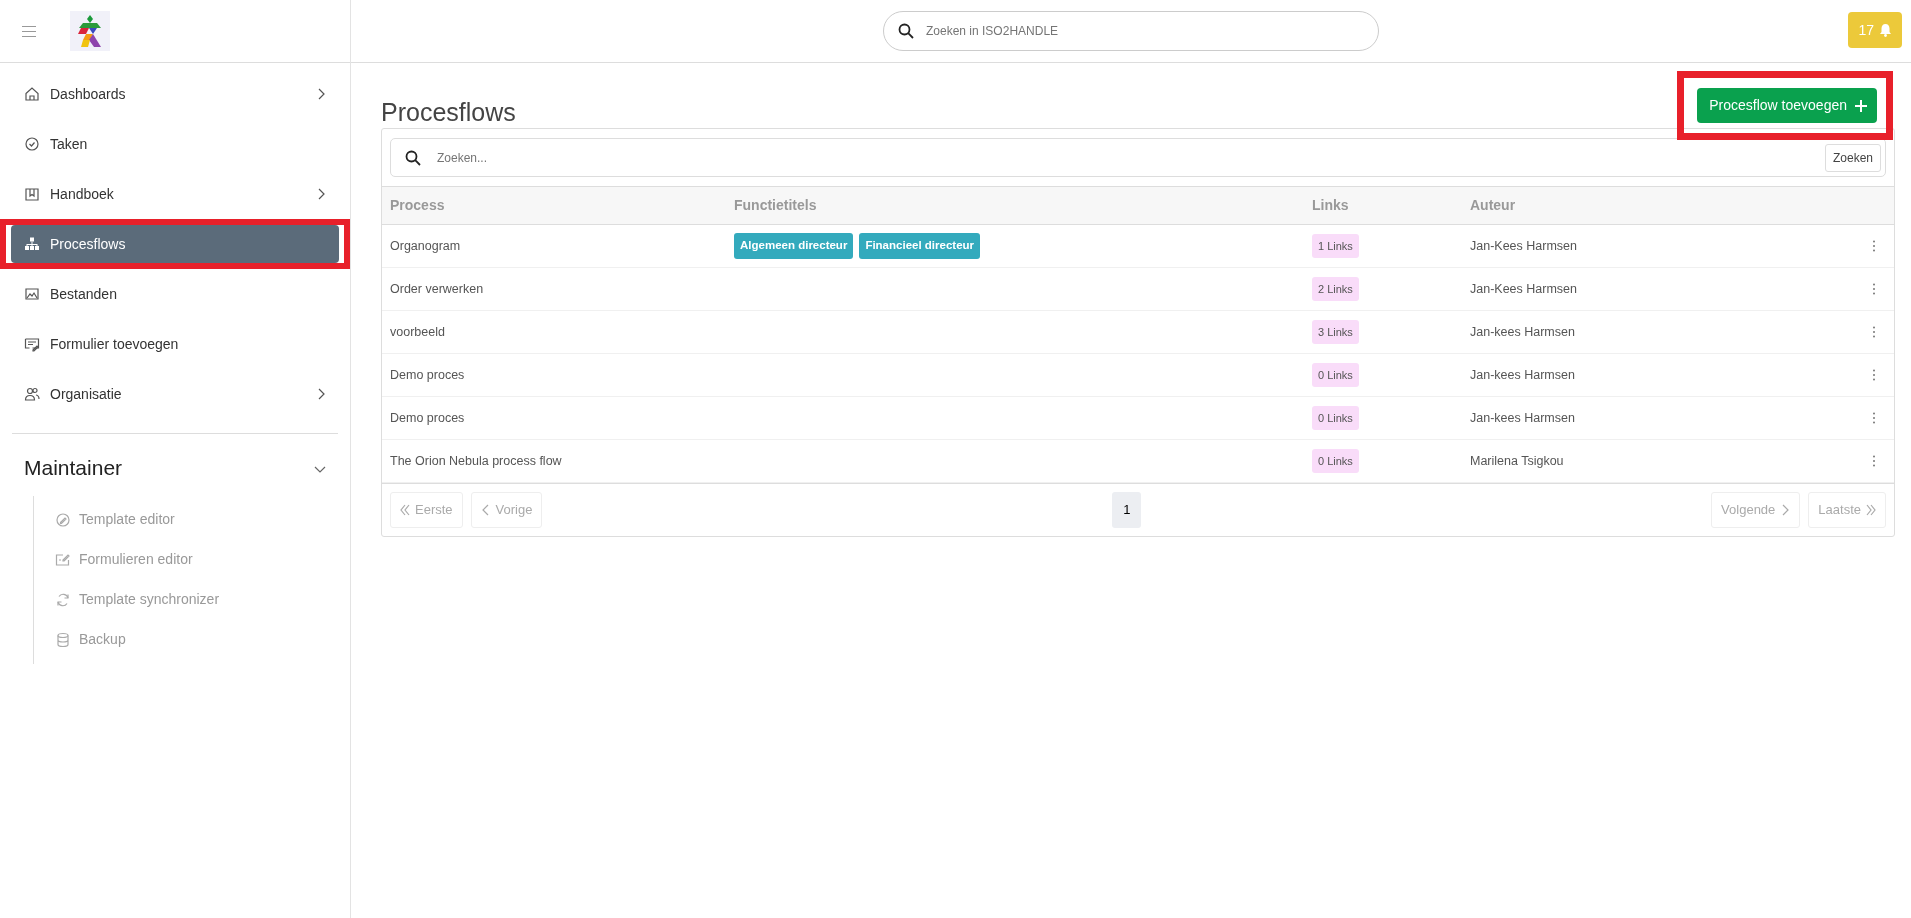 The height and width of the screenshot is (918, 1911). What do you see at coordinates (175, 344) in the screenshot?
I see `sidebar-item: Formulier toevoegen` at bounding box center [175, 344].